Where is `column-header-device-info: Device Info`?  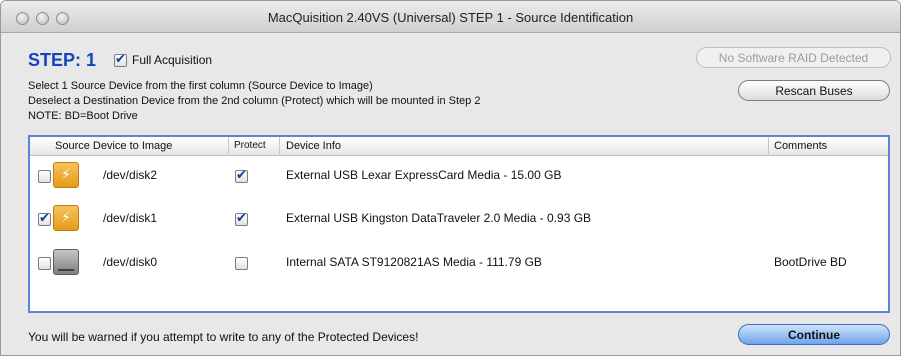 column-header-device-info: Device Info is located at coordinates (313, 146).